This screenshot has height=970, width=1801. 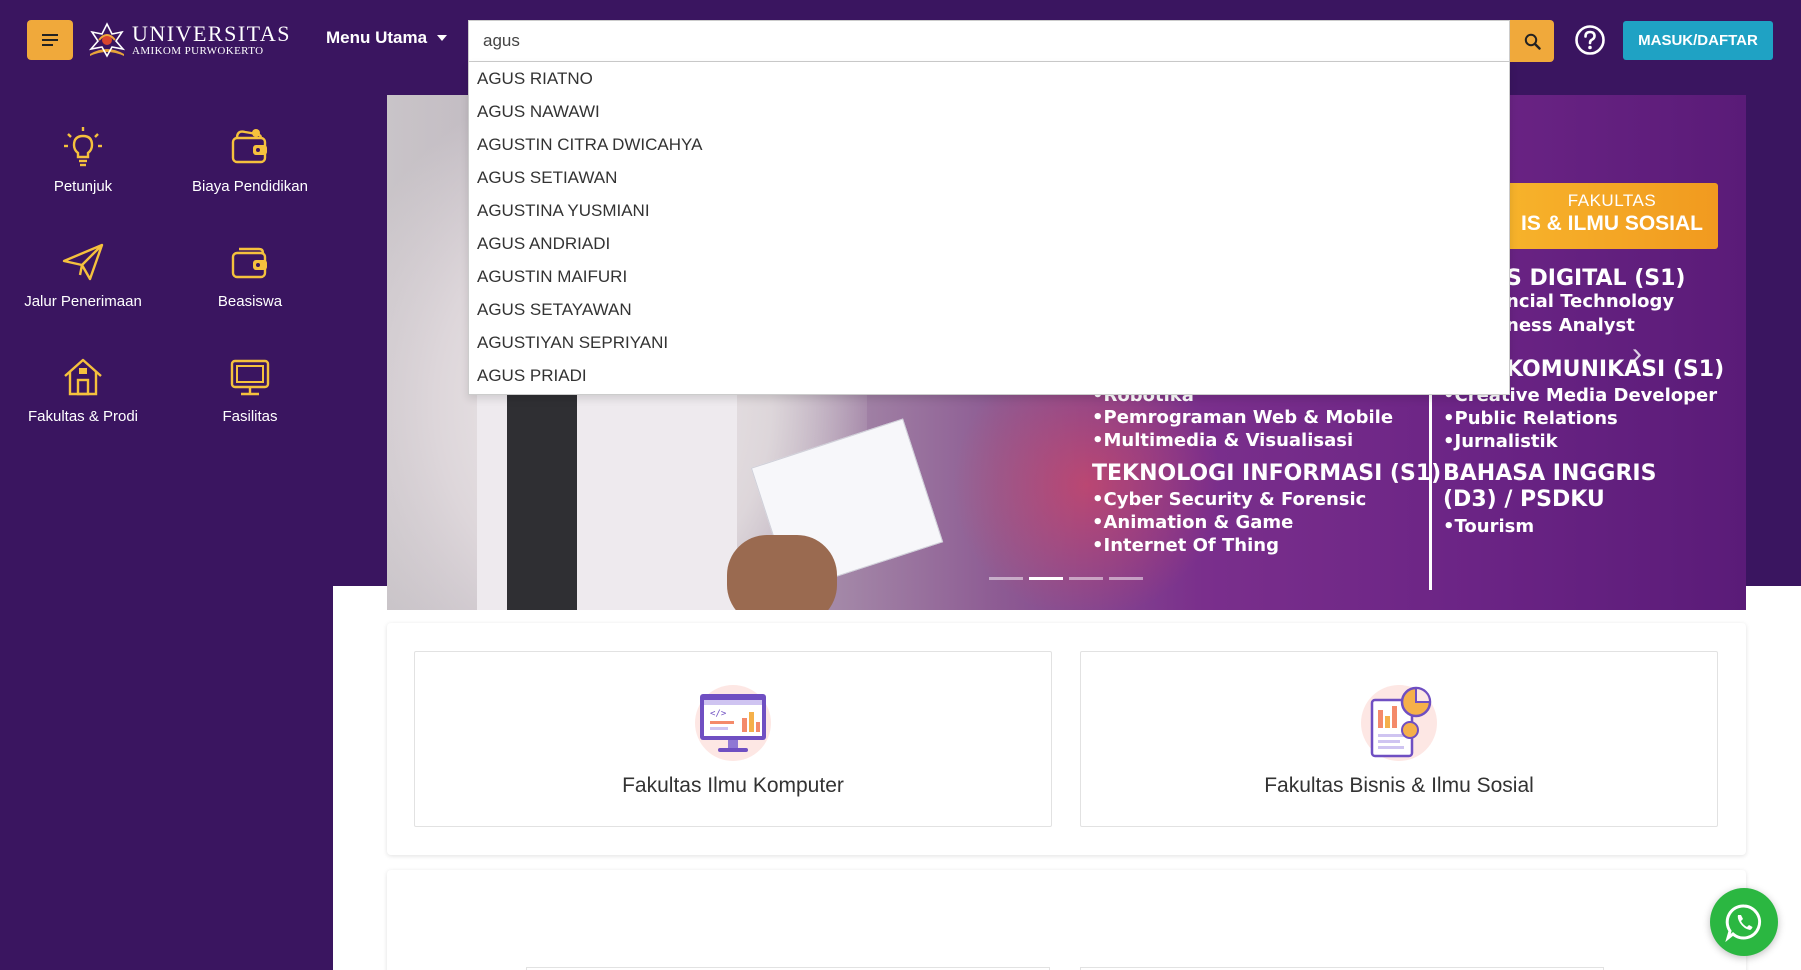 What do you see at coordinates (1399, 785) in the screenshot?
I see `faculty-card-label: Fakultas Bisnis & Ilmu Sosial` at bounding box center [1399, 785].